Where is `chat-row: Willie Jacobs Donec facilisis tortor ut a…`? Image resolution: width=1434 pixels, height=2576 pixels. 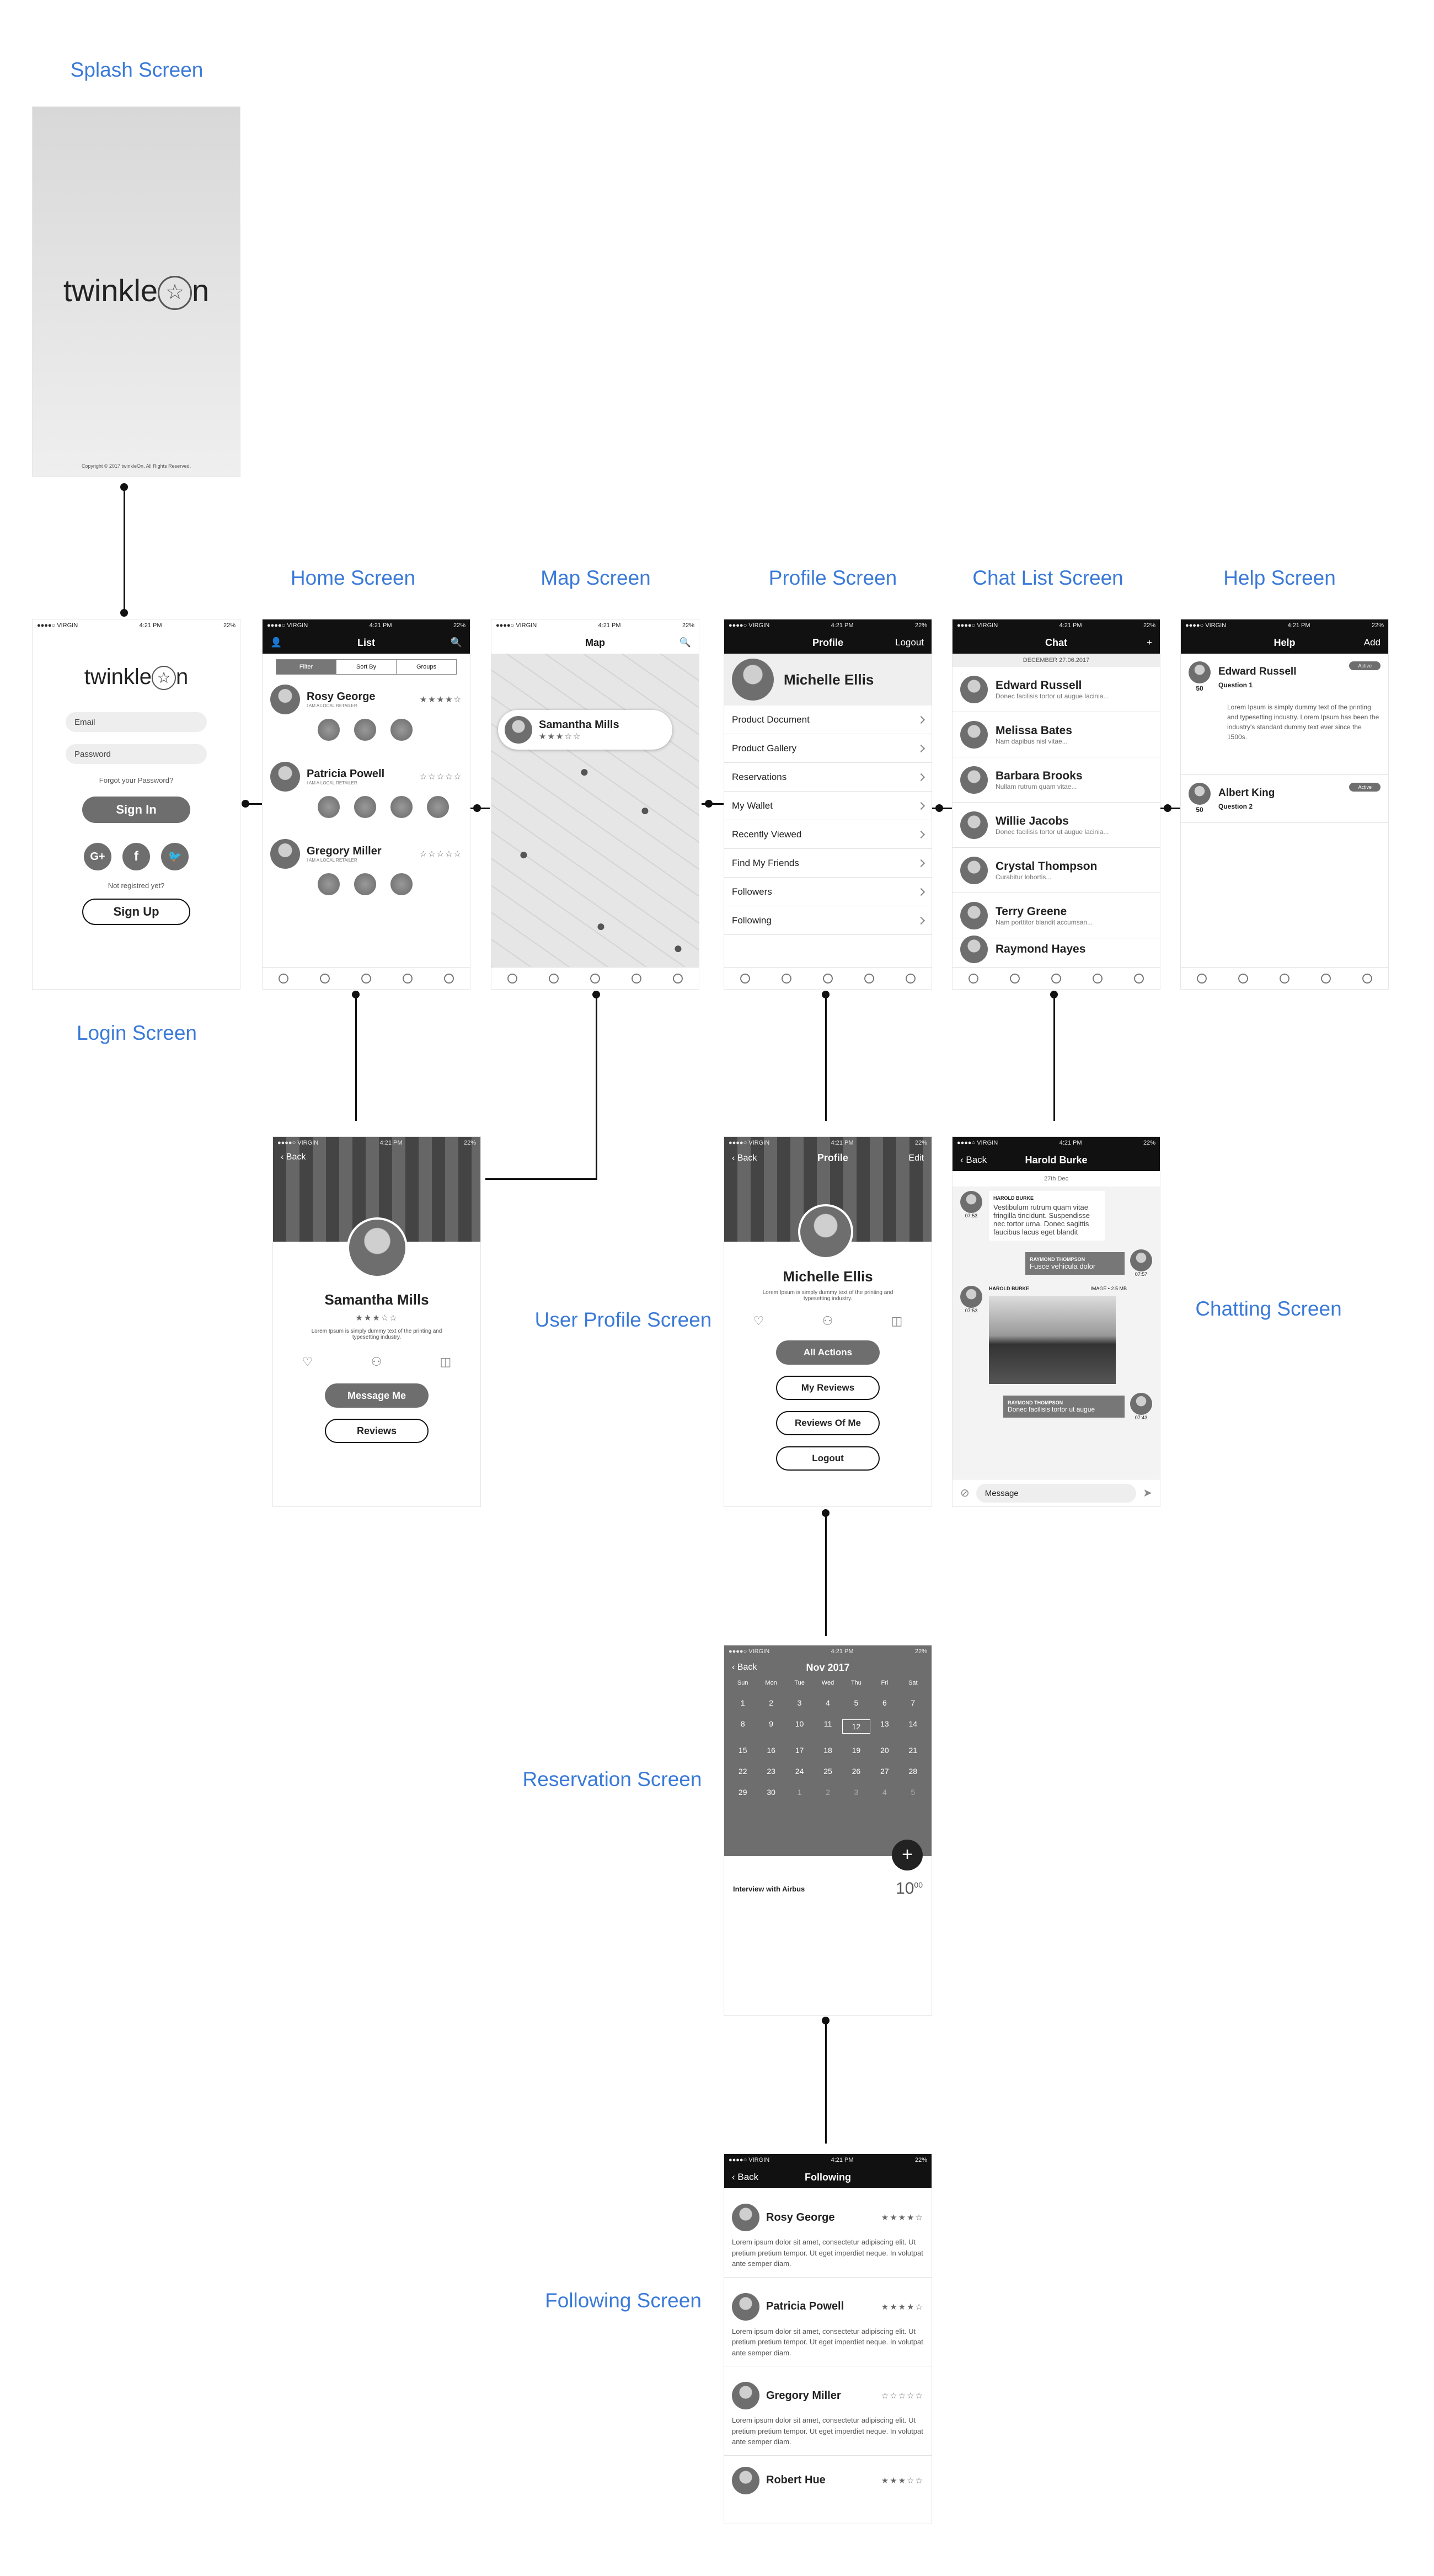
chat-row: Willie Jacobs Donec facilisis tortor ut a… is located at coordinates (1056, 825).